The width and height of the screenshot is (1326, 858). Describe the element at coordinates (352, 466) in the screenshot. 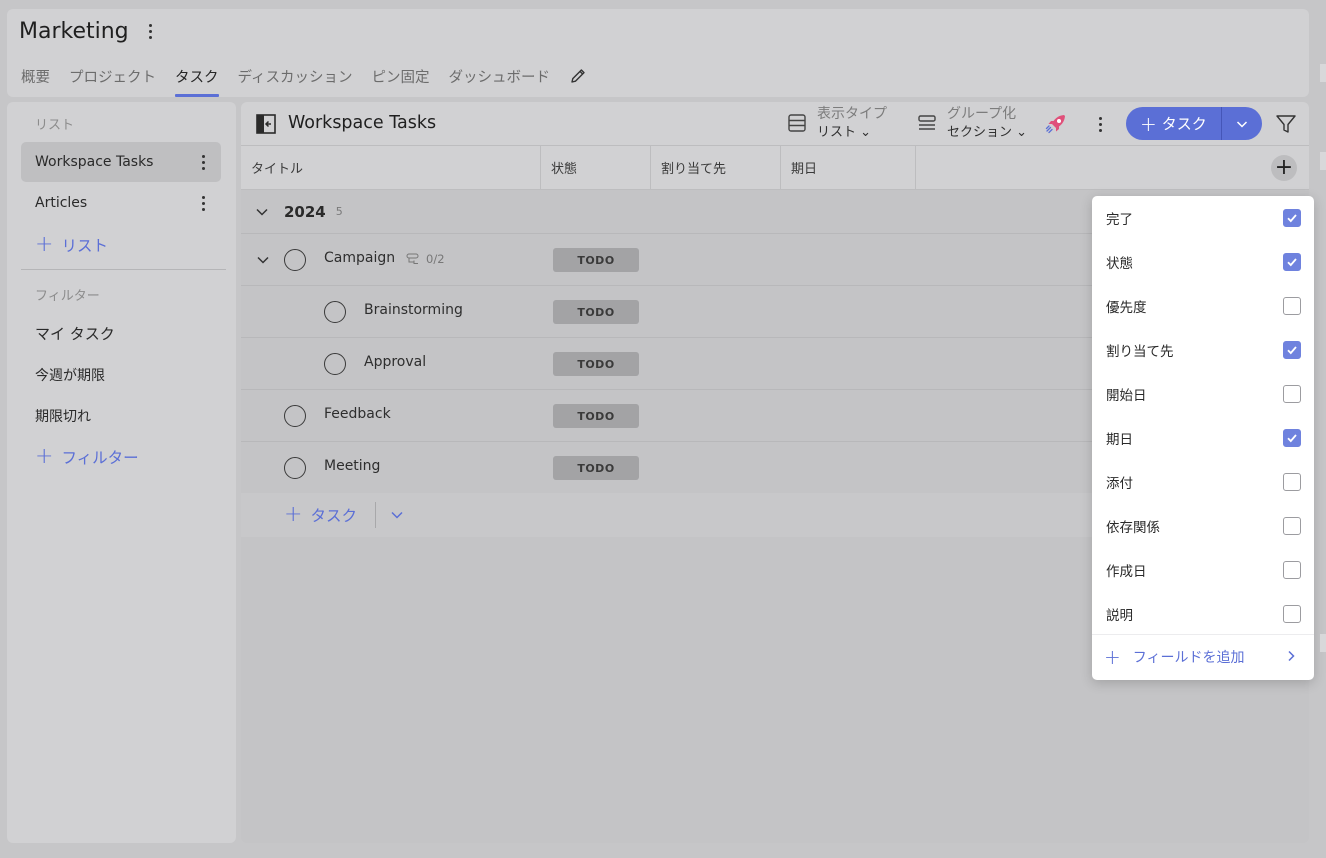

I see `task-name: Meeting` at that location.